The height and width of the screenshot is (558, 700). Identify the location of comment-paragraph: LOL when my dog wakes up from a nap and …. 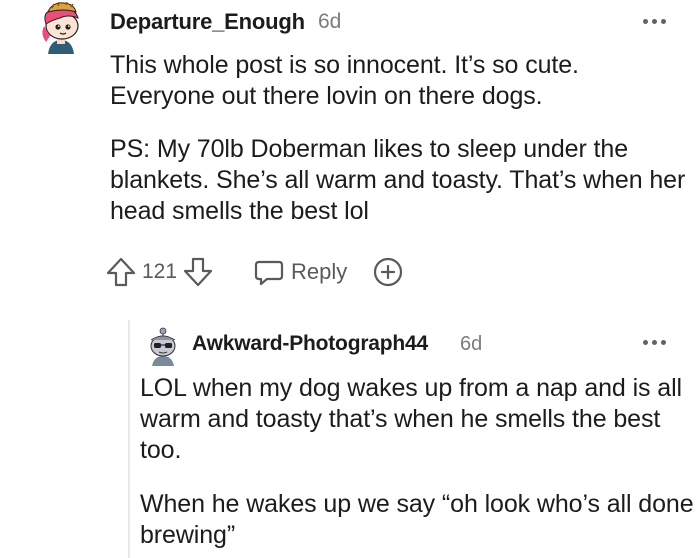
(411, 419).